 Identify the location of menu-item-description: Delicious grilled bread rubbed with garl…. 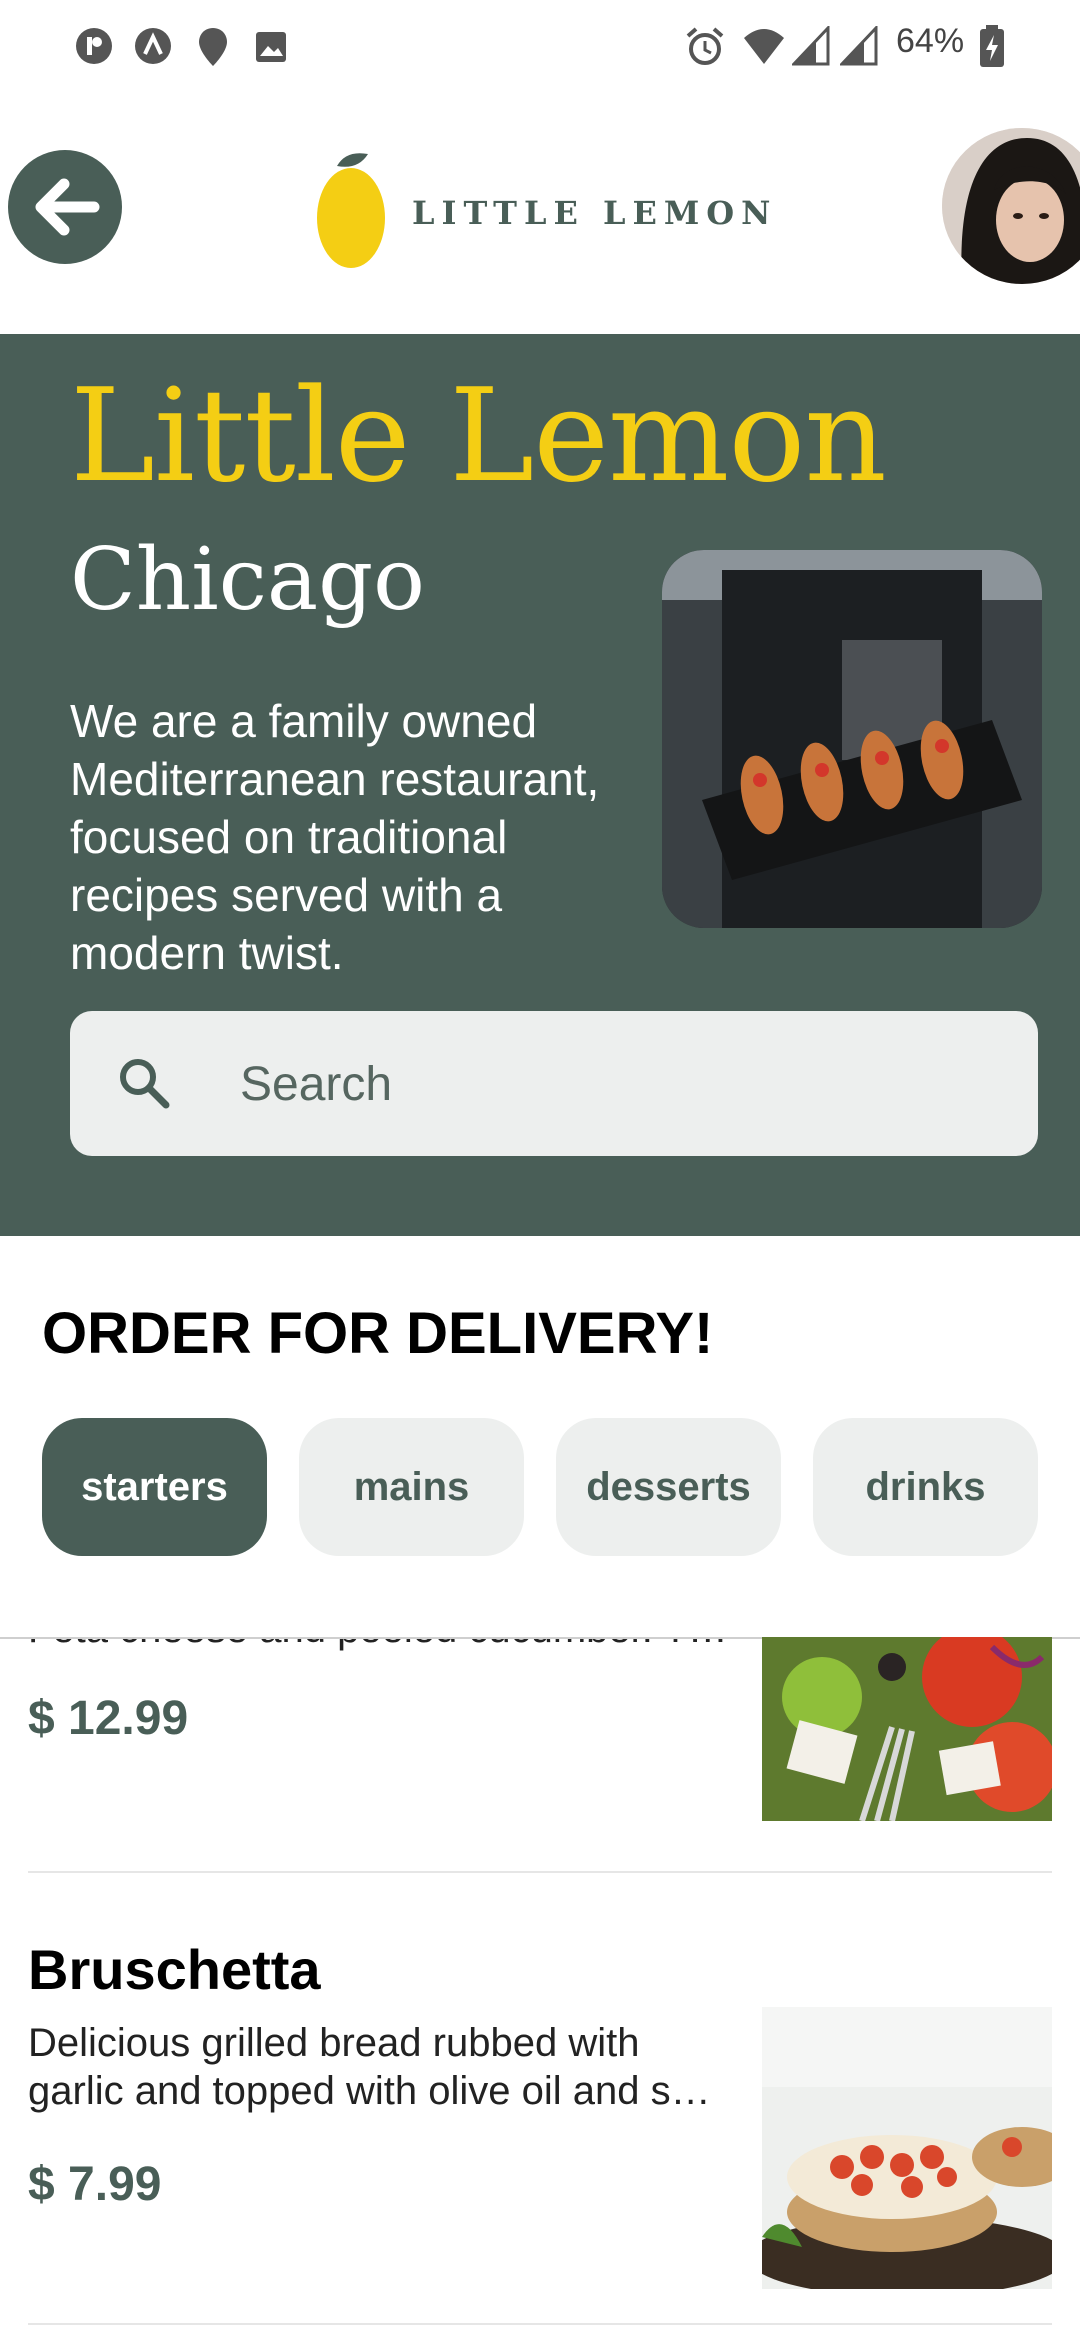
(369, 2067).